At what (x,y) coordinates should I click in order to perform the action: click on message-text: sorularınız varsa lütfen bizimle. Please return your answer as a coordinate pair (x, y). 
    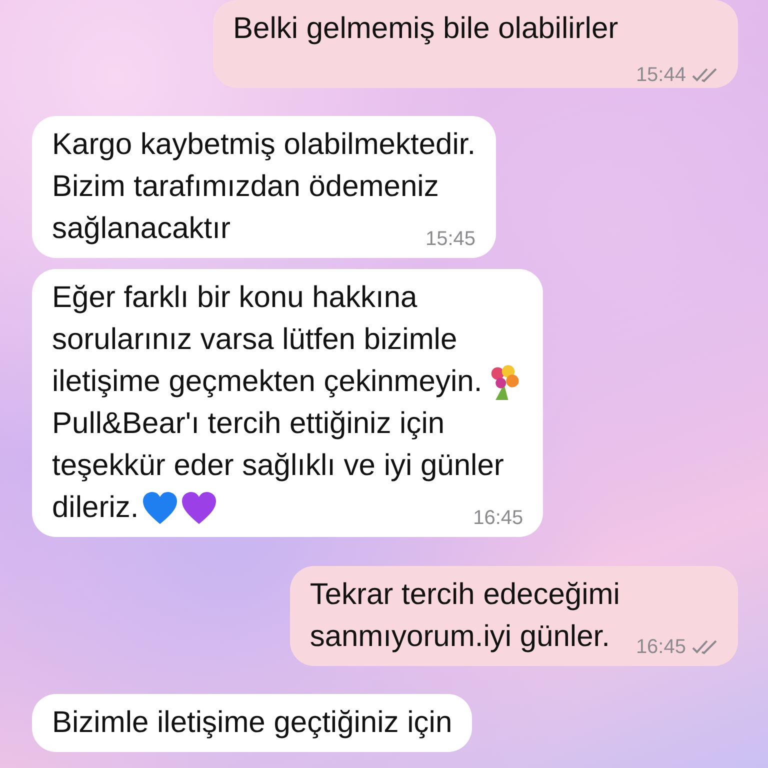
    Looking at the image, I should click on (255, 340).